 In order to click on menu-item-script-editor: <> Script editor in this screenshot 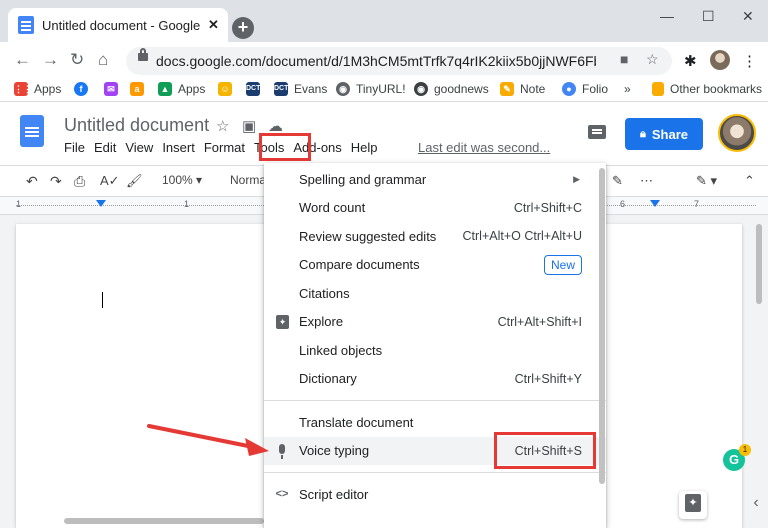, I will do `click(435, 494)`.